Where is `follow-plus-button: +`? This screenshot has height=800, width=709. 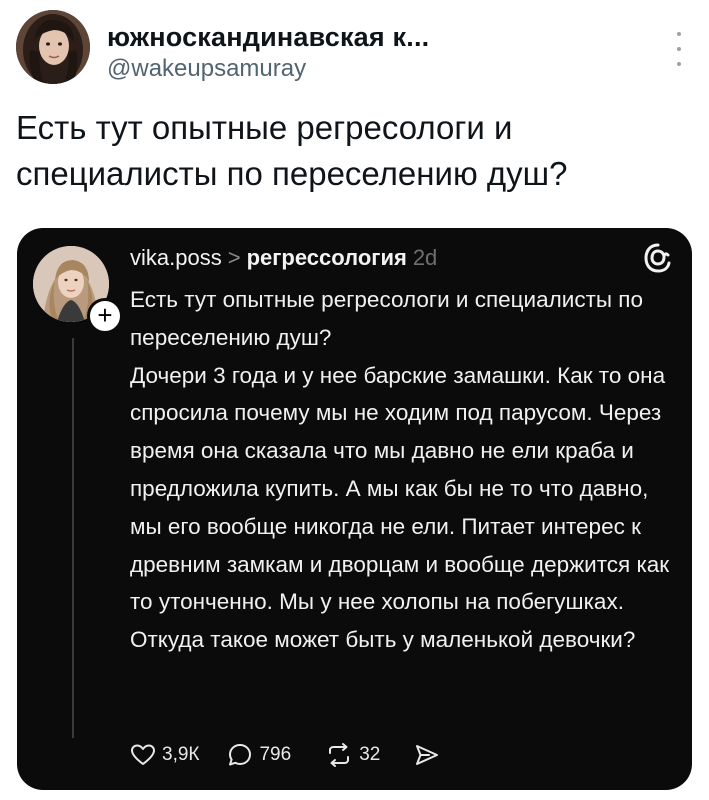 follow-plus-button: + is located at coordinates (105, 316).